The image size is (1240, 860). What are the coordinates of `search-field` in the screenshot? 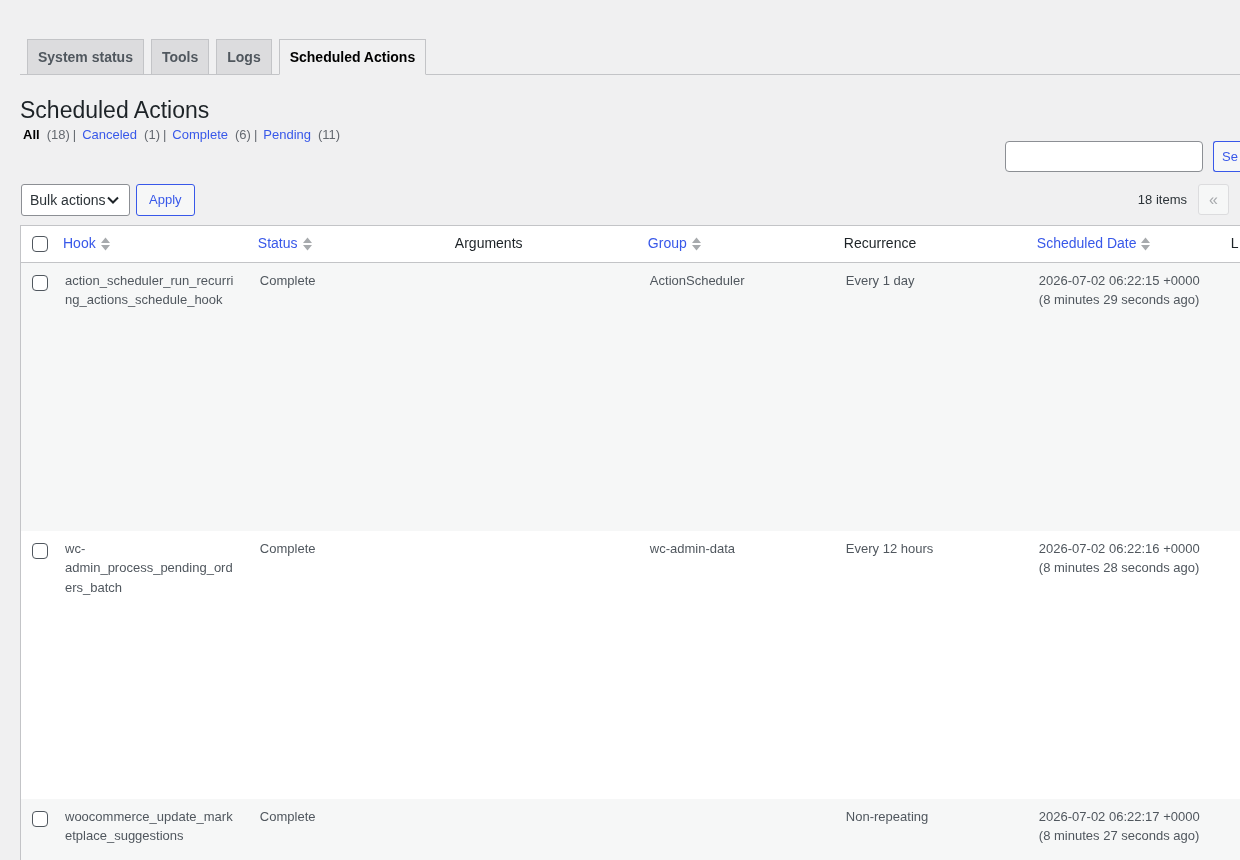 It's located at (1104, 156).